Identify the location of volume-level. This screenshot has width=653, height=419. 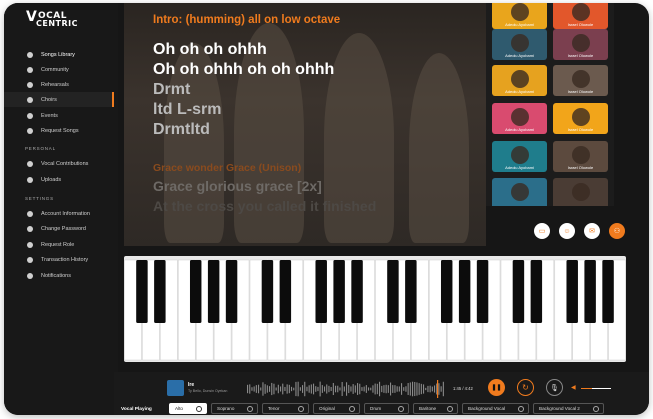
(586, 388).